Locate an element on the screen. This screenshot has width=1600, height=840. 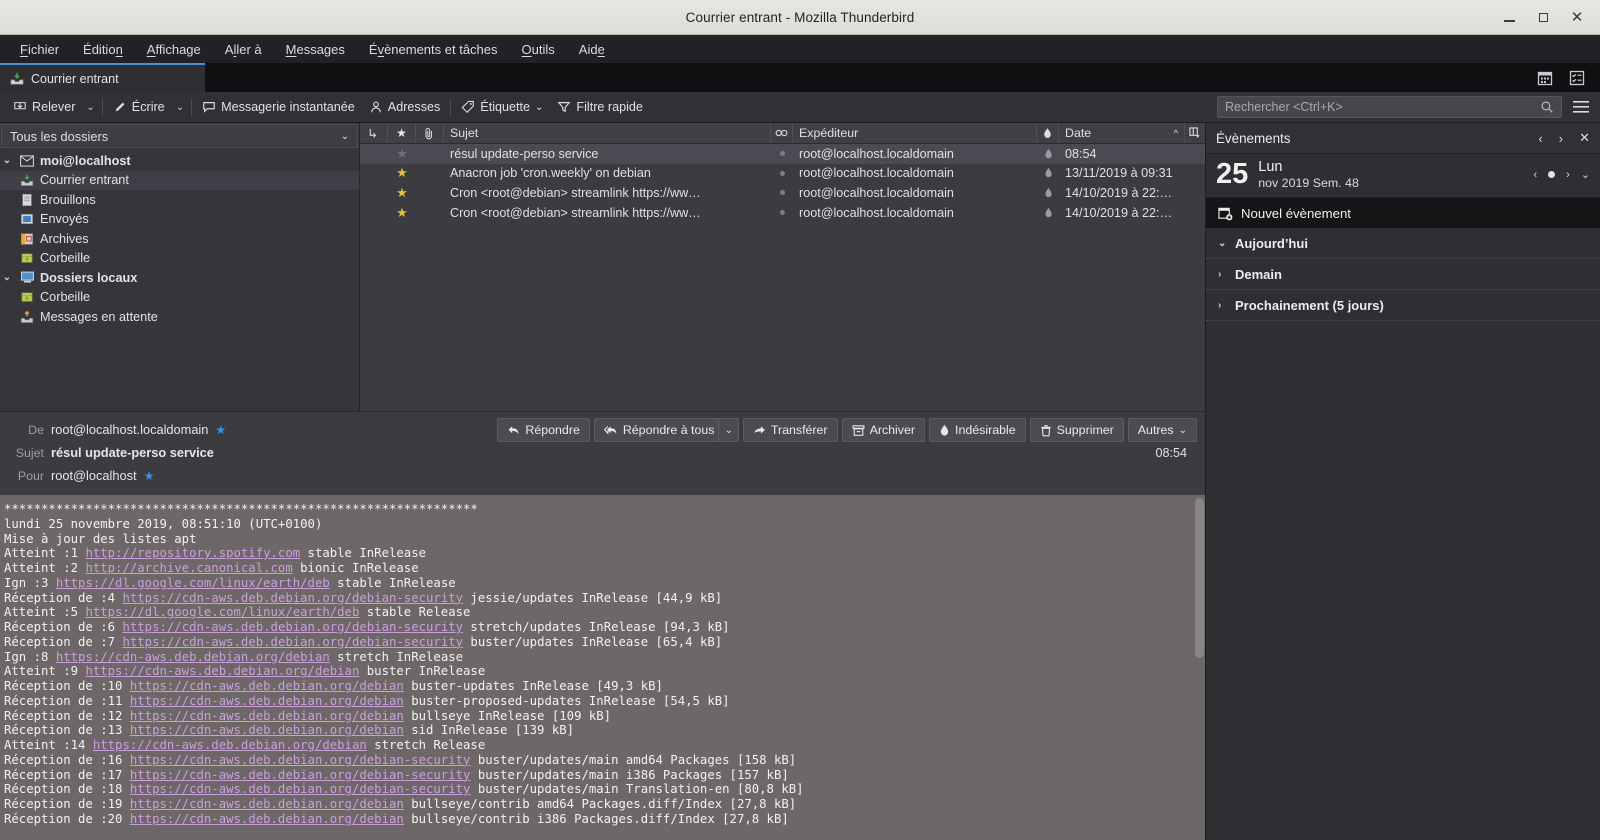
menu-aide: Aide is located at coordinates (592, 49).